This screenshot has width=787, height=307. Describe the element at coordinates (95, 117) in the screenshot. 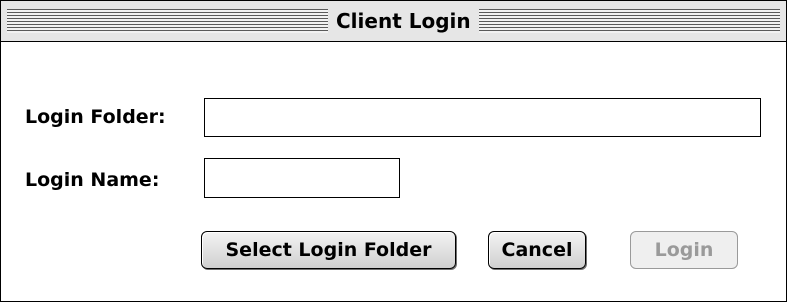

I see `login-folder-label: Login Folder:` at that location.